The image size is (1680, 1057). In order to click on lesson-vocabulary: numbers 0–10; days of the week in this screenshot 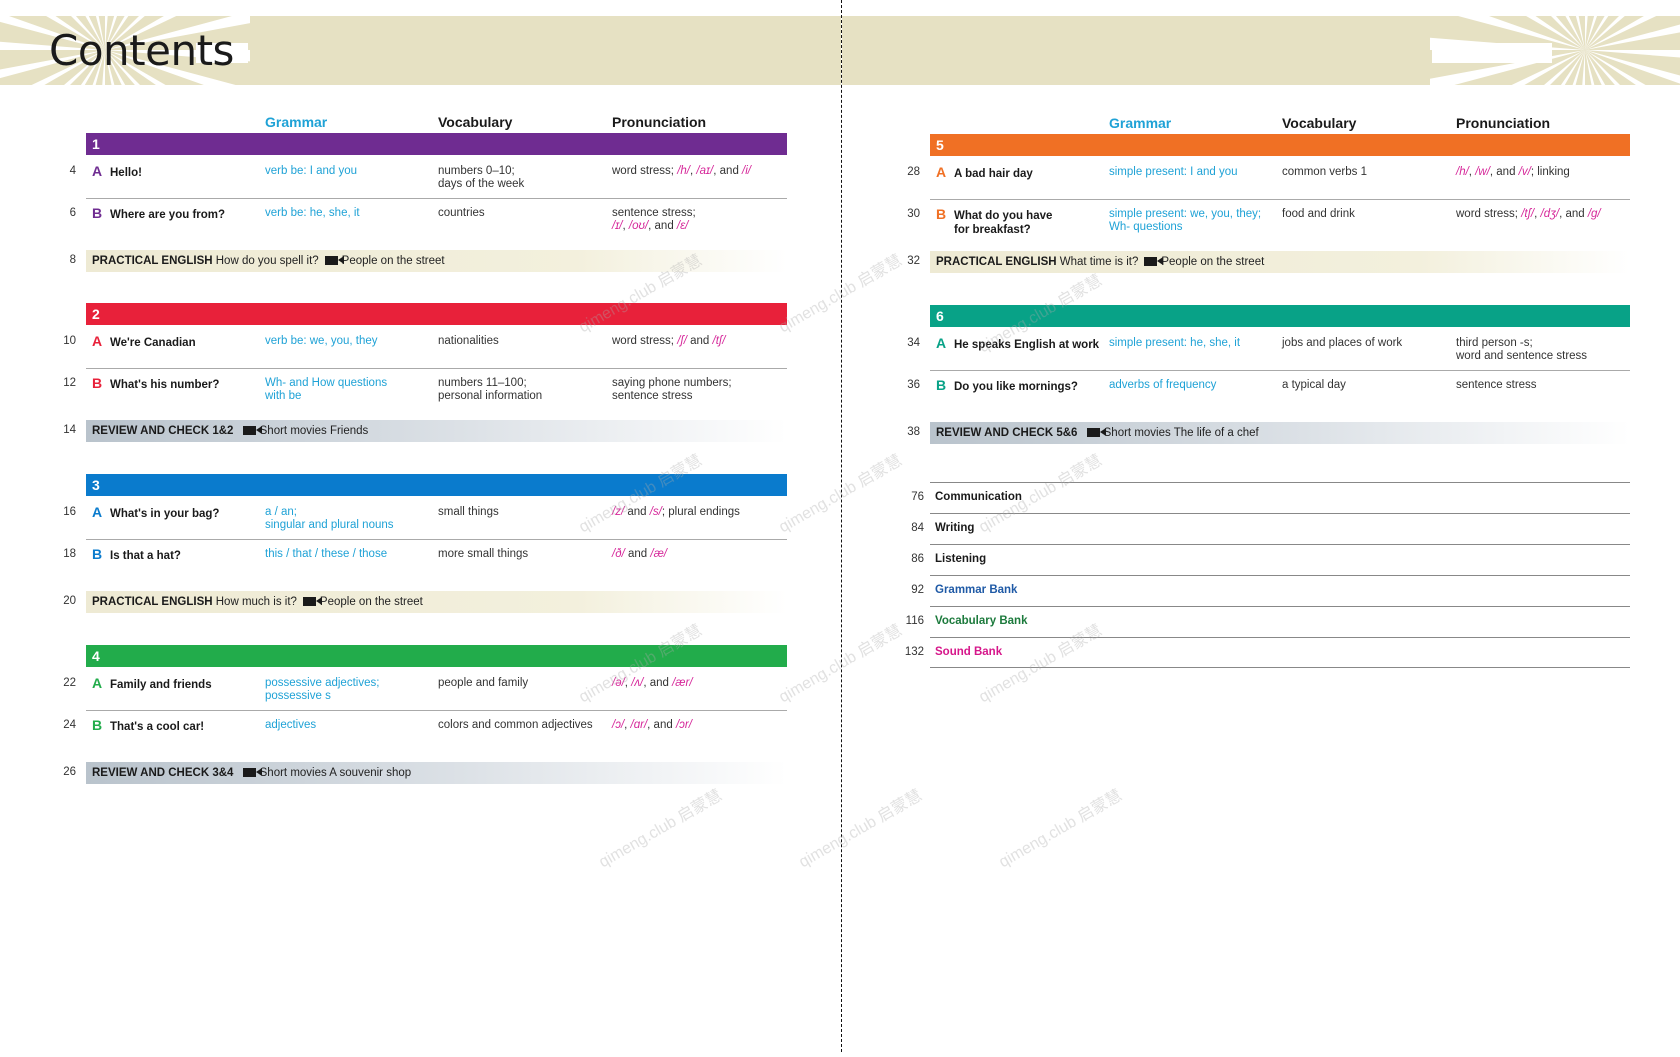, I will do `click(481, 177)`.